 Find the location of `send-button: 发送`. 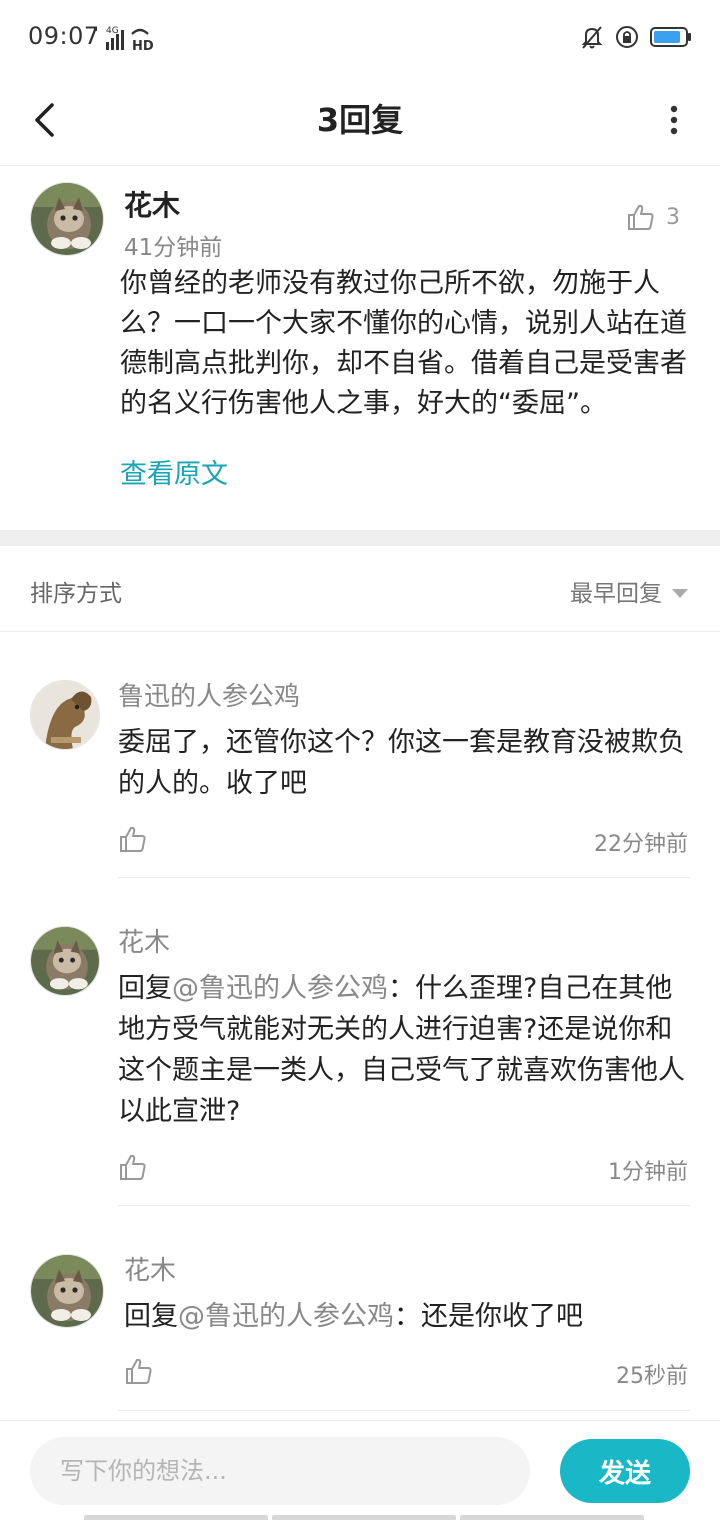

send-button: 发送 is located at coordinates (625, 1471).